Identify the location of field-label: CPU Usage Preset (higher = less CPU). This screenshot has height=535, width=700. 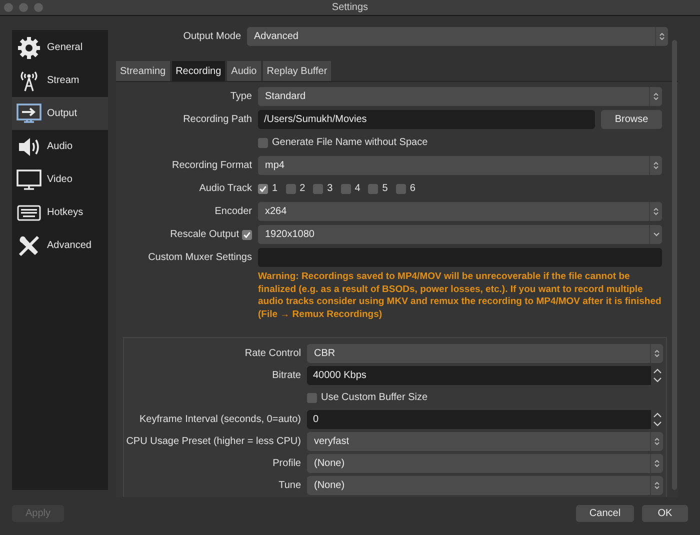
(213, 442).